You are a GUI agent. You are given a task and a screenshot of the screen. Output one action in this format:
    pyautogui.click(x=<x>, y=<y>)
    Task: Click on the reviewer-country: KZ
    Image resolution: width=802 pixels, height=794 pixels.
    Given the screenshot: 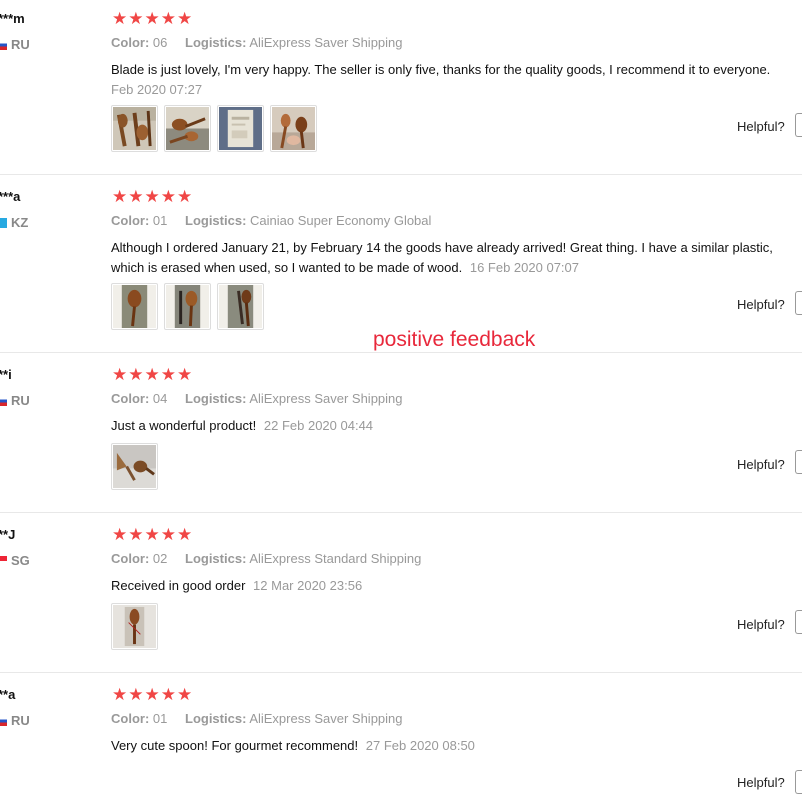 What is the action you would take?
    pyautogui.click(x=14, y=222)
    